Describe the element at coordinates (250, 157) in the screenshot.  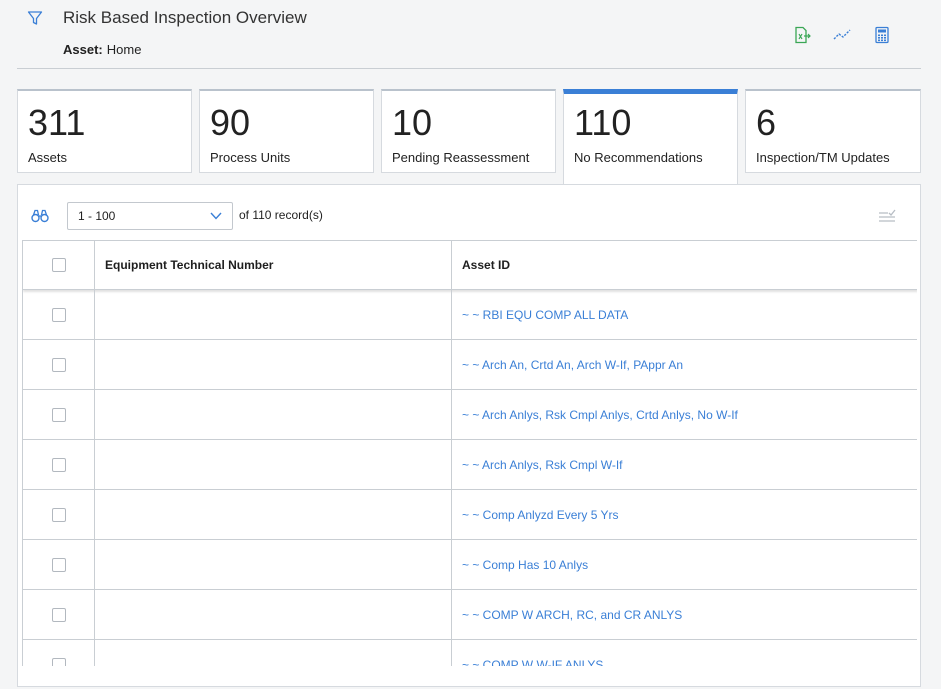
I see `tile-label: Process Units` at that location.